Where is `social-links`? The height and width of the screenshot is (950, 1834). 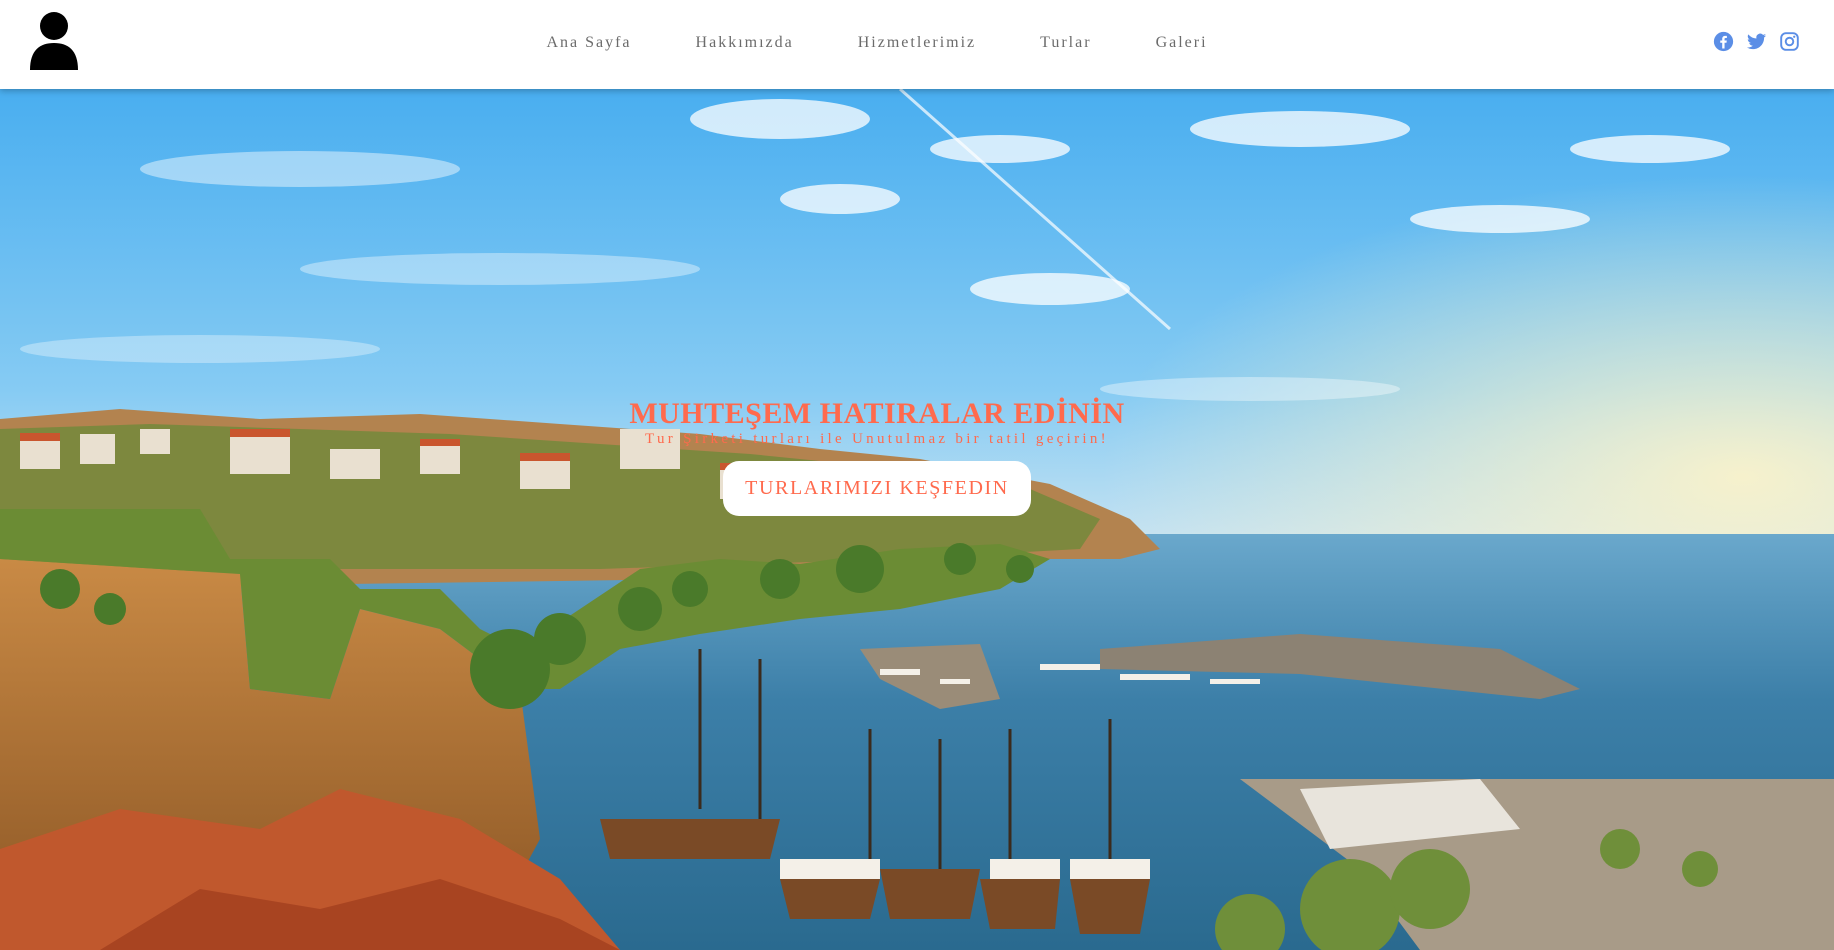
social-links is located at coordinates (1756, 41).